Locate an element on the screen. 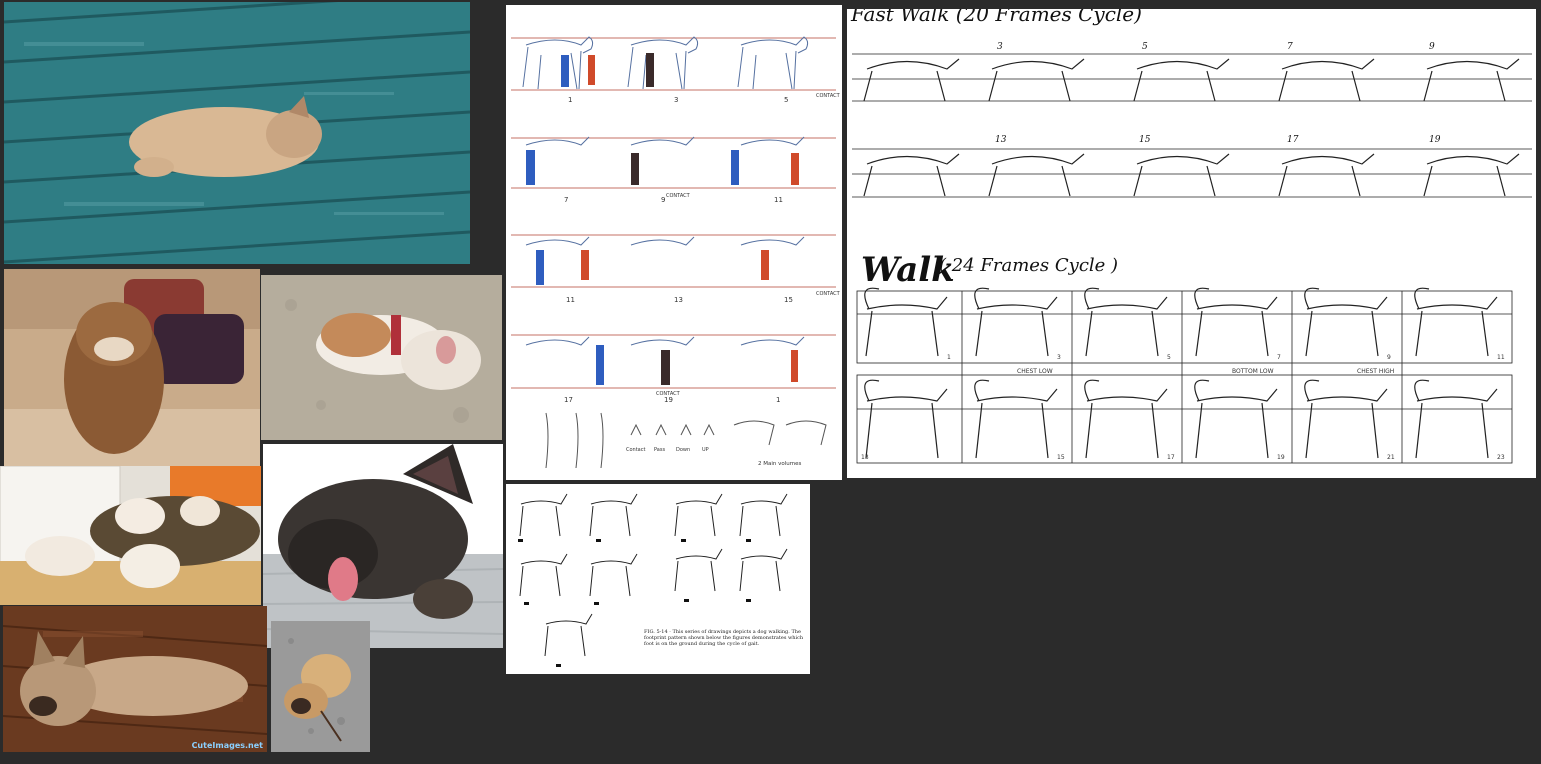  sheet-footer: 2 Main volumes is located at coordinates (780, 464).